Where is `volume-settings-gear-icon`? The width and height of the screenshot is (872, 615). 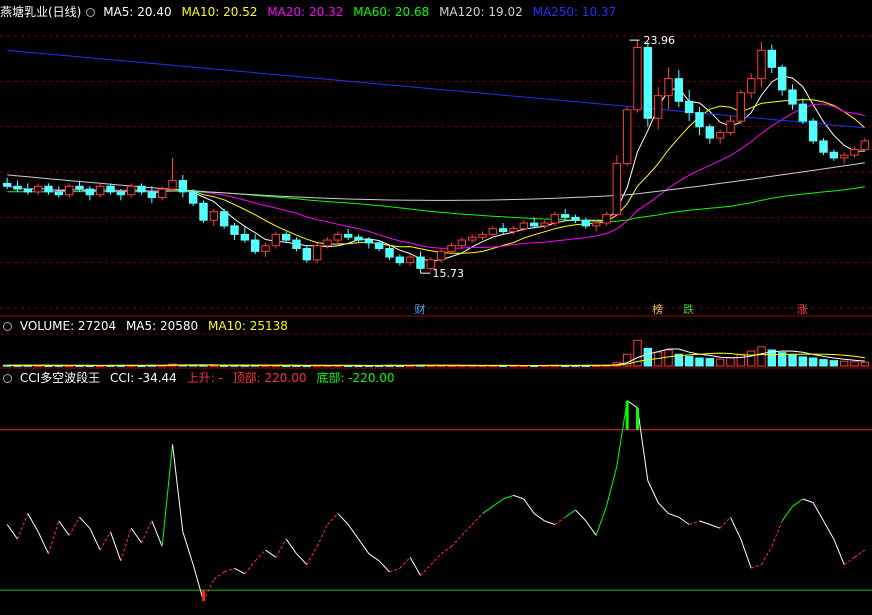 volume-settings-gear-icon is located at coordinates (7, 326).